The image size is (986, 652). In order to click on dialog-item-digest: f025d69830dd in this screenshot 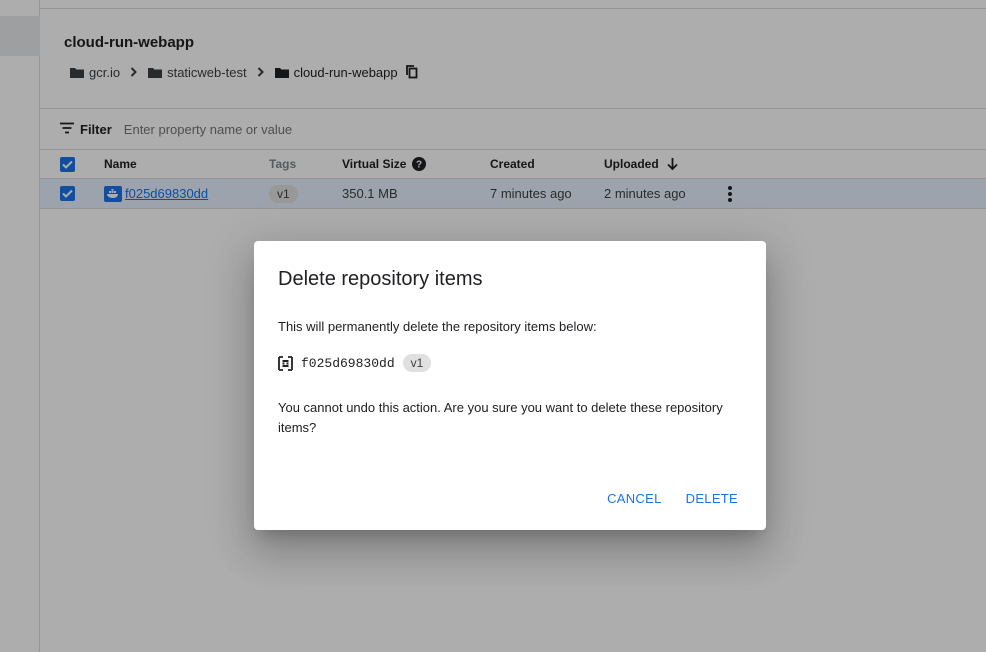, I will do `click(348, 363)`.